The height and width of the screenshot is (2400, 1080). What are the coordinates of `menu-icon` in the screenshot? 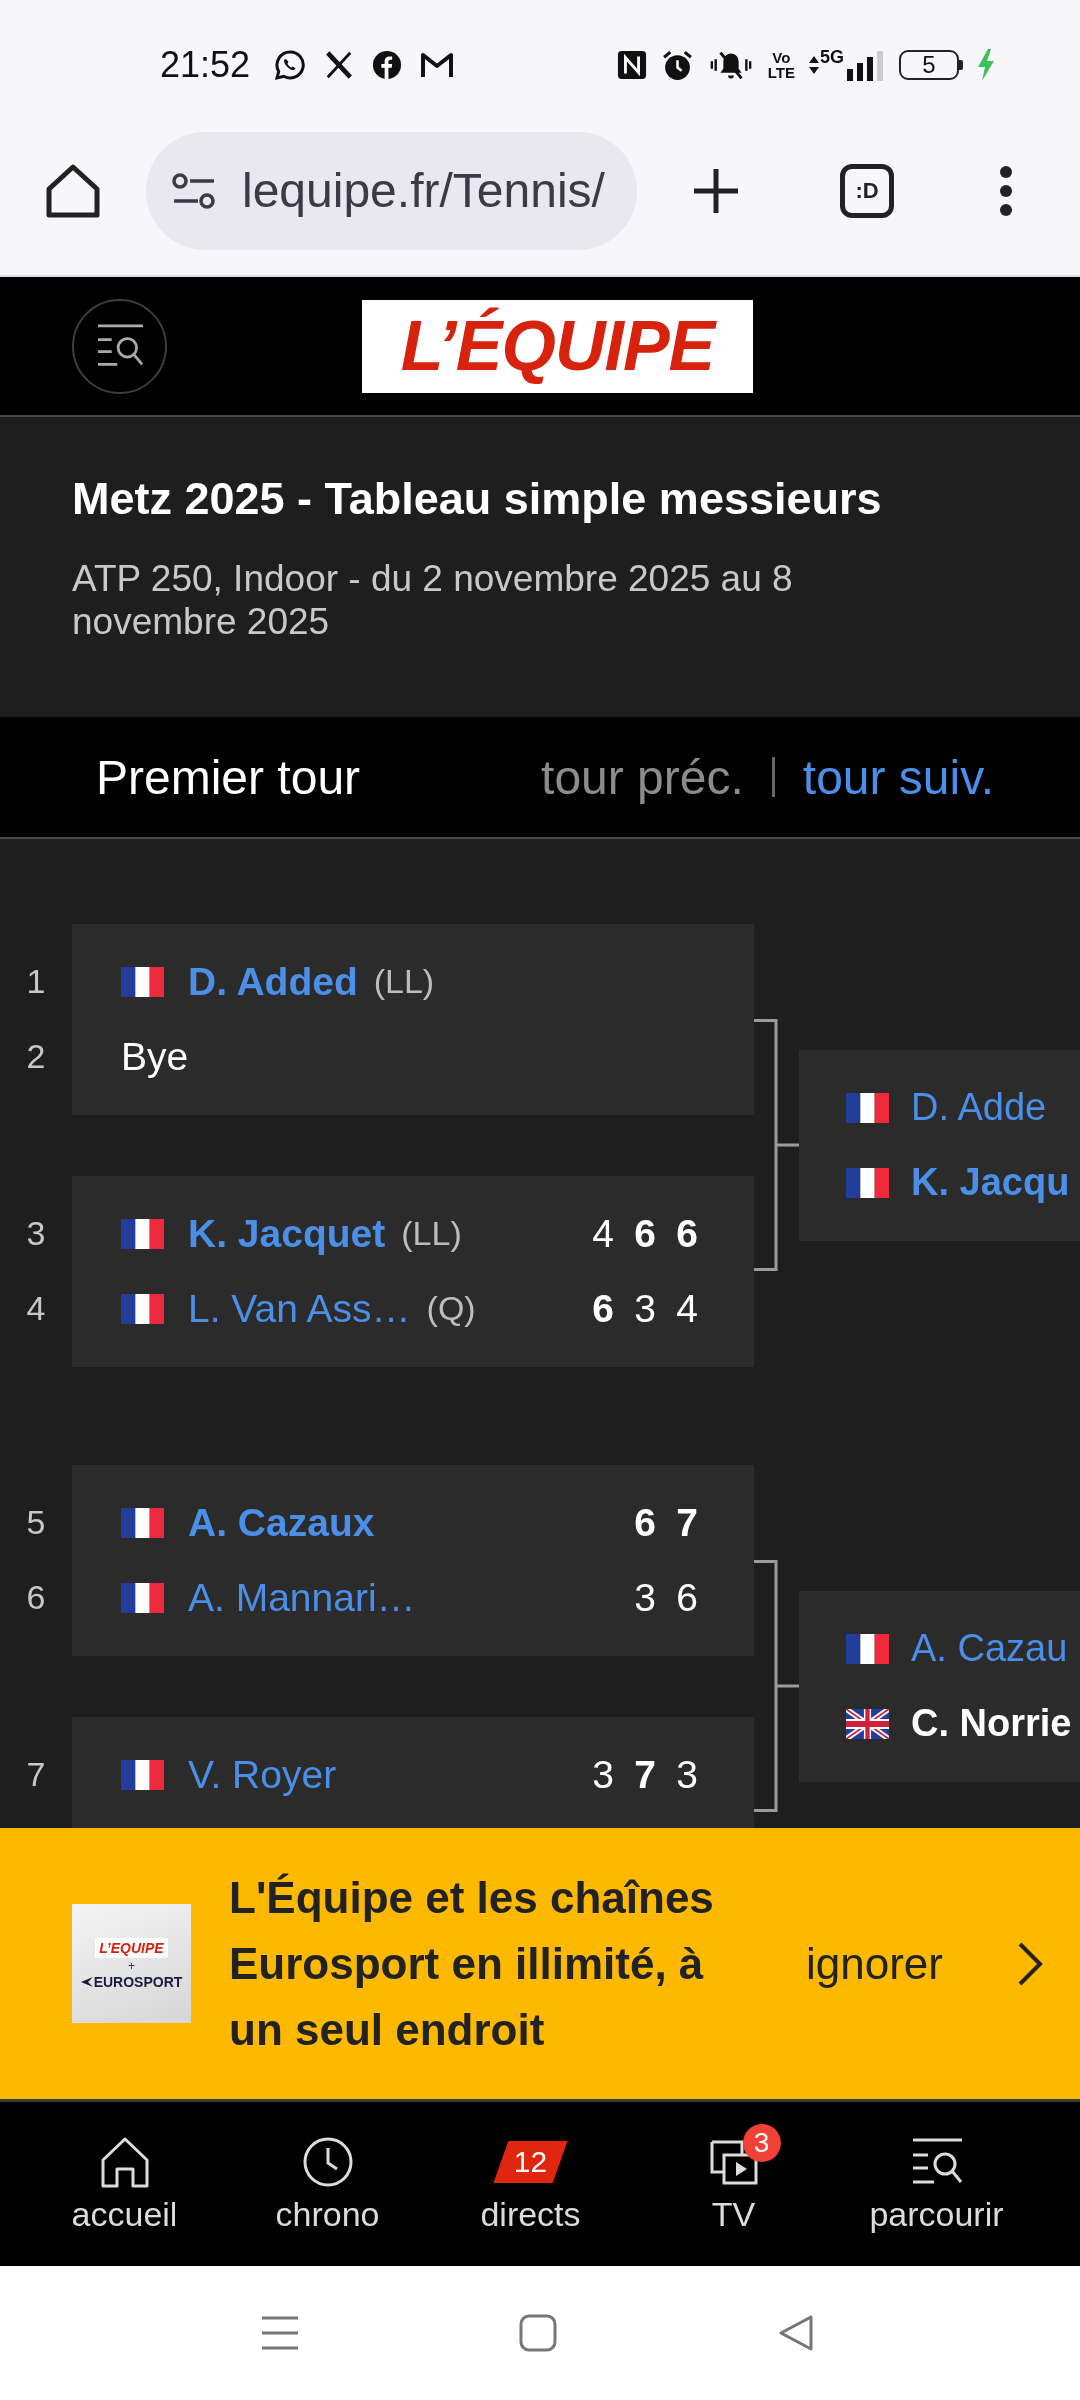 It's located at (280, 2333).